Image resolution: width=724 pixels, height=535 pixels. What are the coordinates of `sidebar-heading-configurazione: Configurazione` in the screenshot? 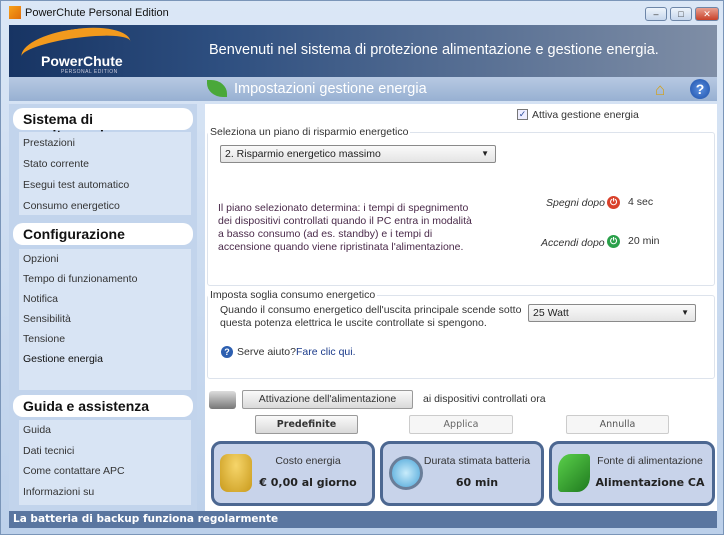 It's located at (103, 234).